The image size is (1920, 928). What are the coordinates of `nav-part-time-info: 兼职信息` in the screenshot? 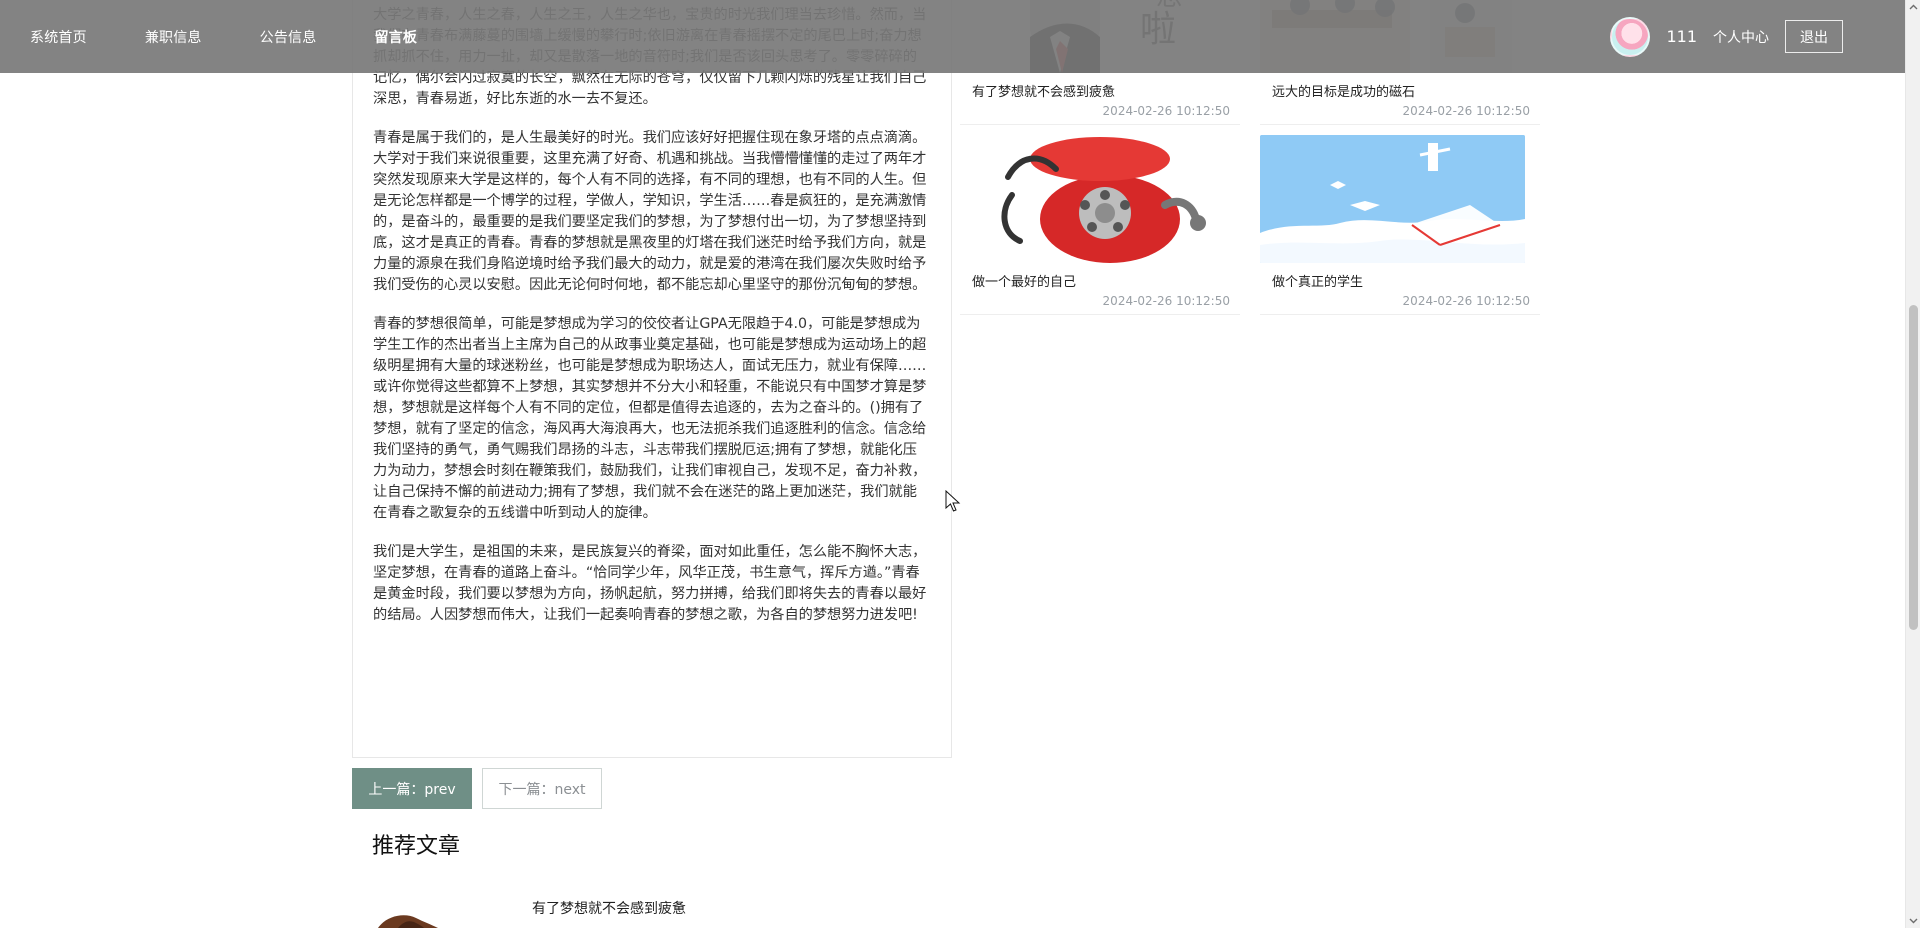 It's located at (173, 37).